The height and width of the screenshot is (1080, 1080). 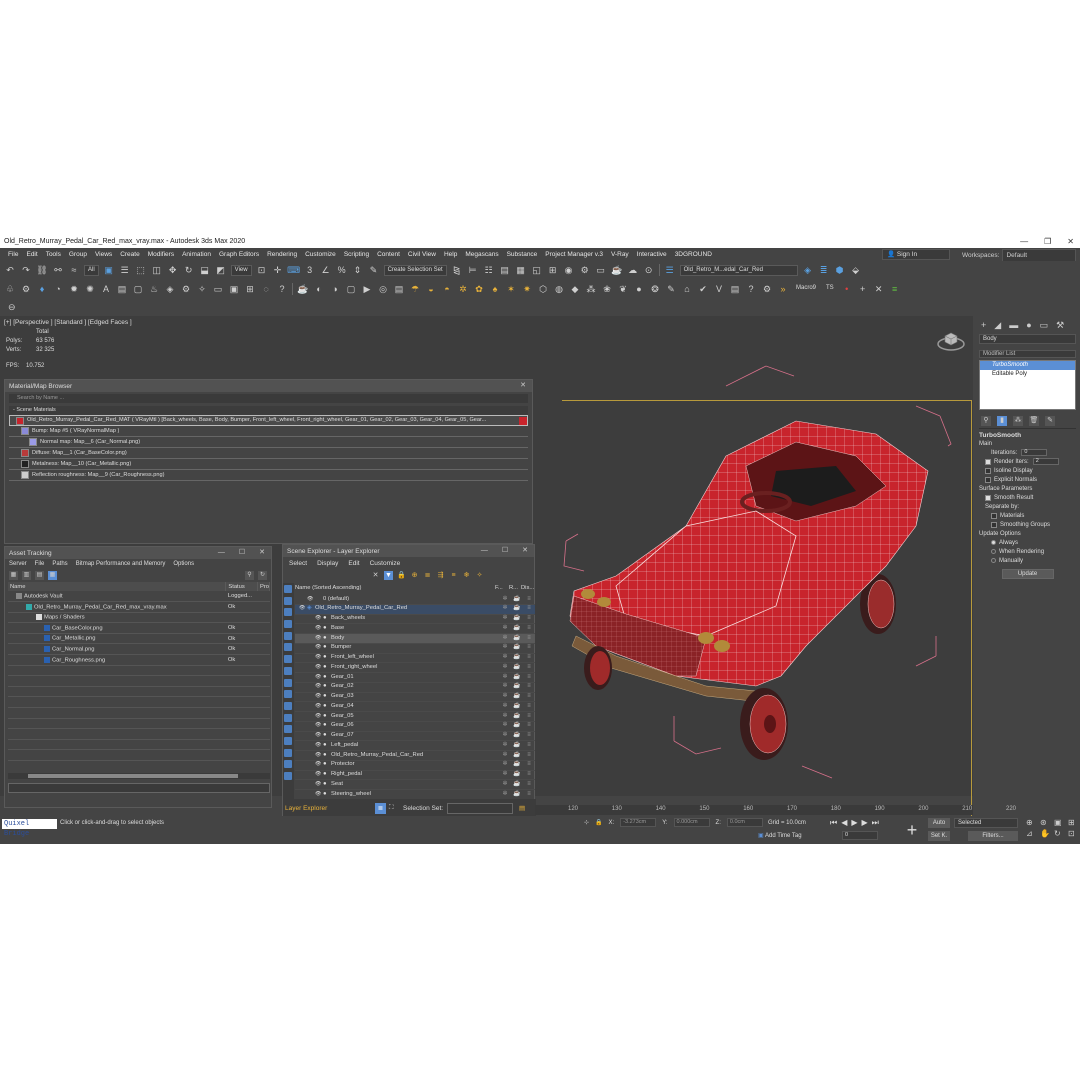 What do you see at coordinates (638, 822) in the screenshot?
I see `x-coordinate-field: -3.273cm` at bounding box center [638, 822].